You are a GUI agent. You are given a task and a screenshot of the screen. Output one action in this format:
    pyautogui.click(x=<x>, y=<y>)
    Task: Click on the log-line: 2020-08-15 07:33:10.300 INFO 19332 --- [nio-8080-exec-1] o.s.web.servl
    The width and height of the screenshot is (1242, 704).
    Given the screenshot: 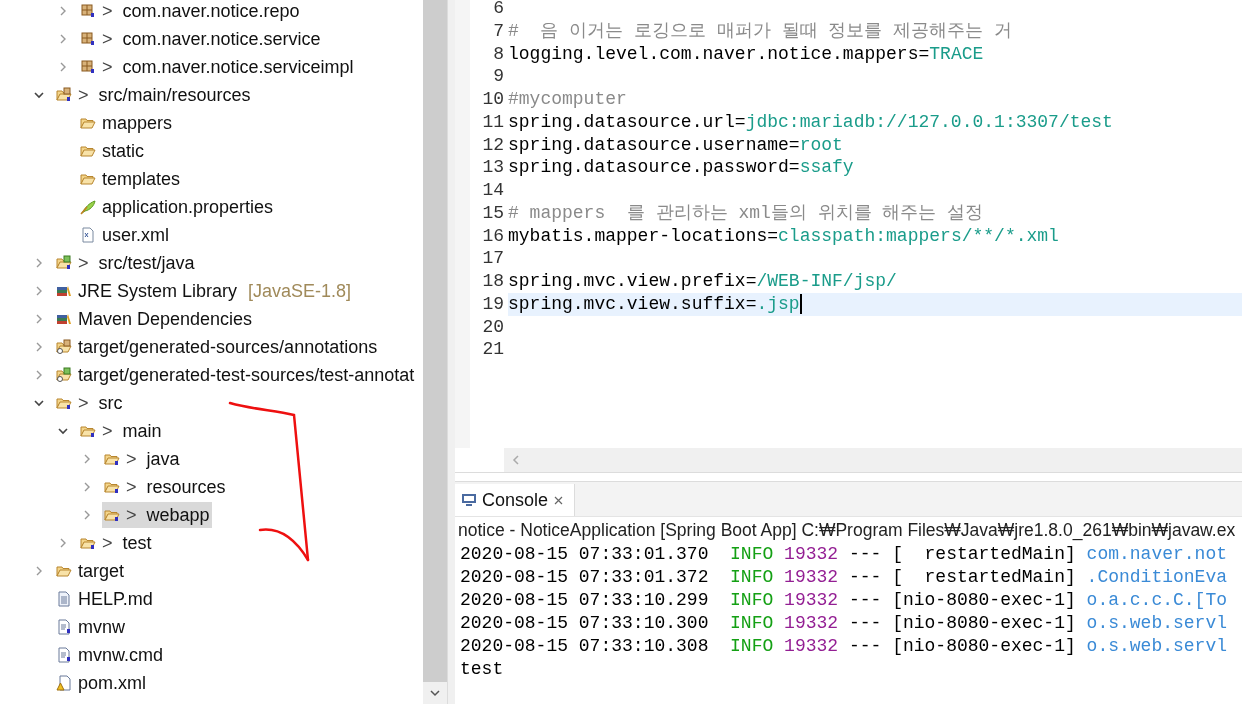 What is the action you would take?
    pyautogui.click(x=844, y=623)
    